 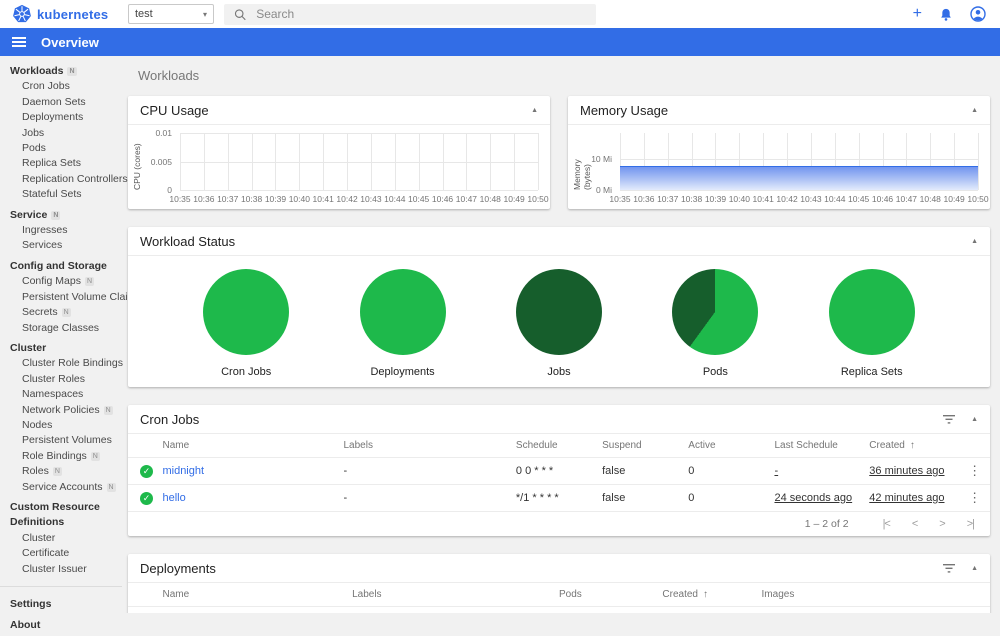 I want to click on namespace-selector: test ▾, so click(x=171, y=14).